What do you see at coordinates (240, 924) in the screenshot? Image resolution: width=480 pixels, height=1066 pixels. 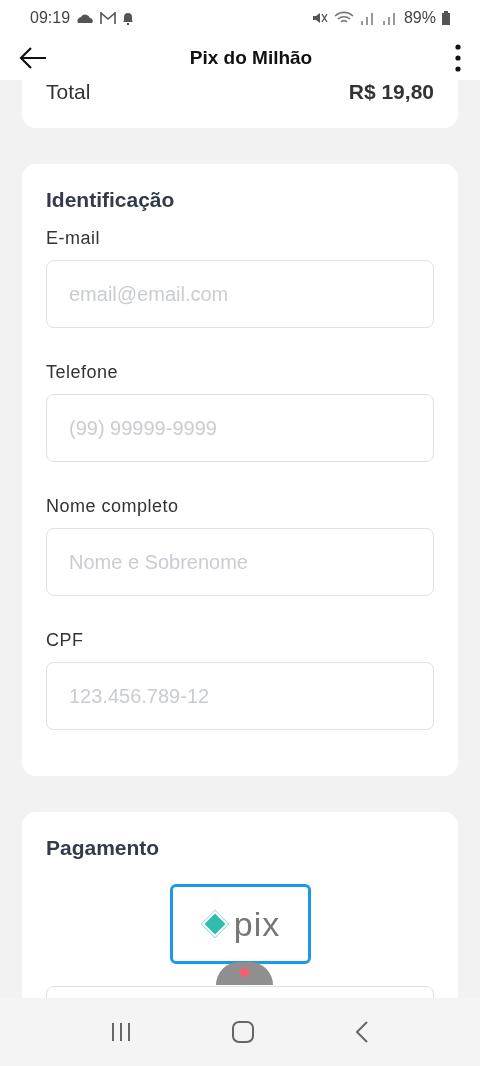 I see `payment-option: pix` at bounding box center [240, 924].